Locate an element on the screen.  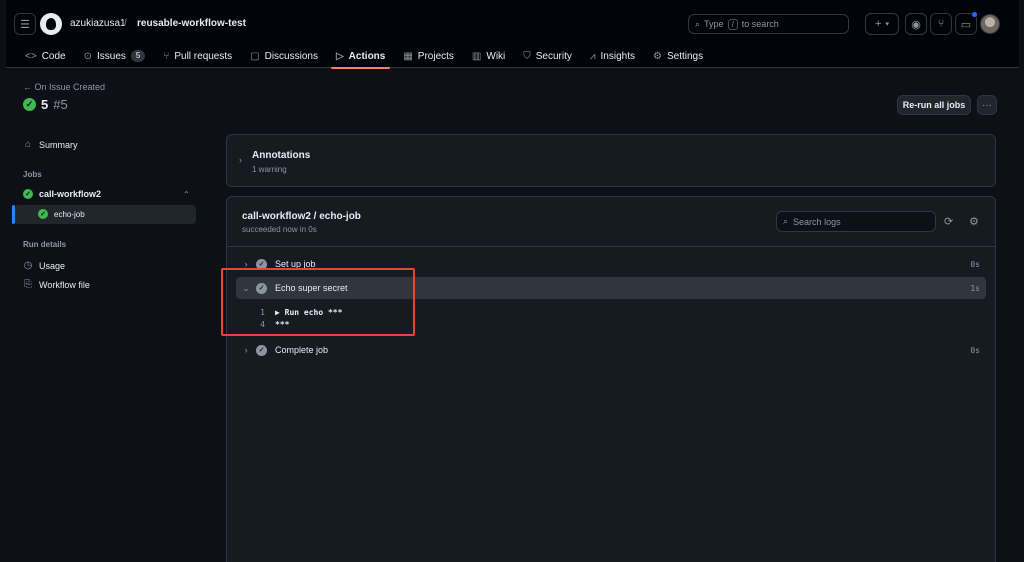
sidebar-item-label: Workflow file is located at coordinates (64, 284).